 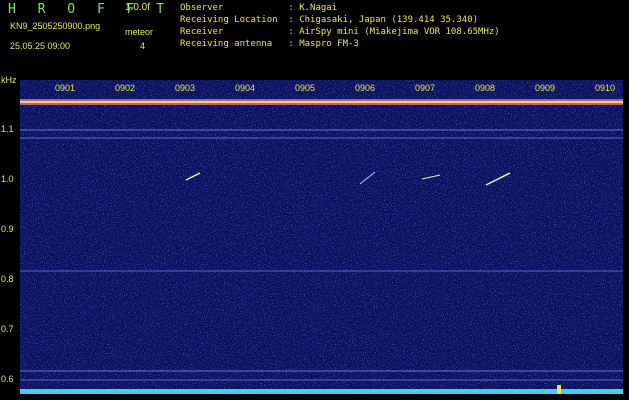 I want to click on x-label-0910: 0910, so click(x=605, y=88).